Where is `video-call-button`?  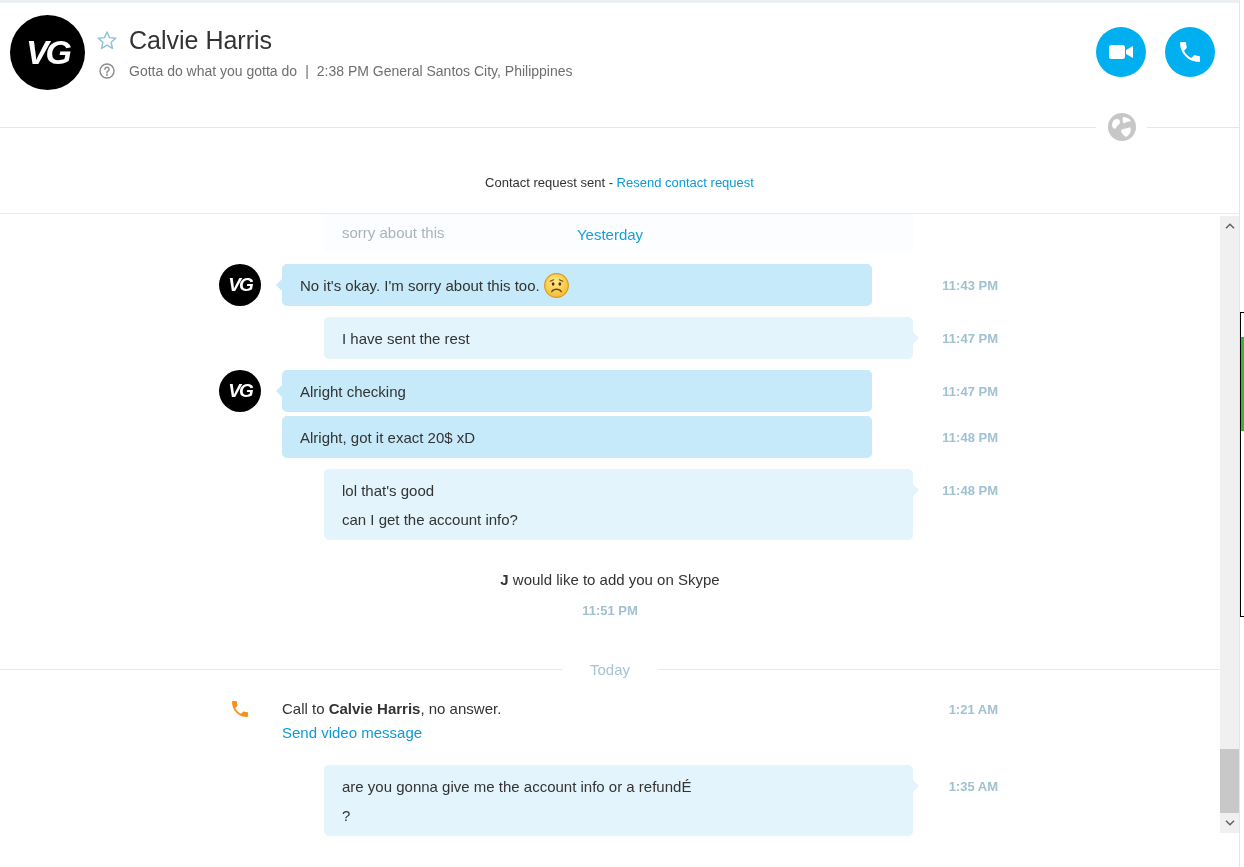
video-call-button is located at coordinates (1121, 52).